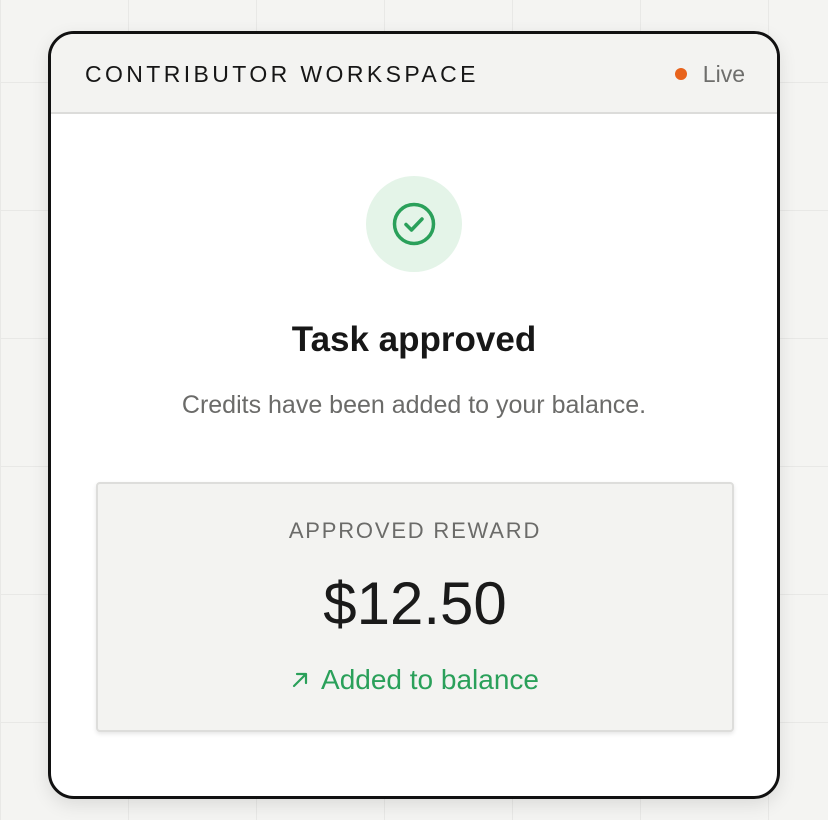 The width and height of the screenshot is (828, 820). I want to click on reward-amount: $12.50, so click(415, 603).